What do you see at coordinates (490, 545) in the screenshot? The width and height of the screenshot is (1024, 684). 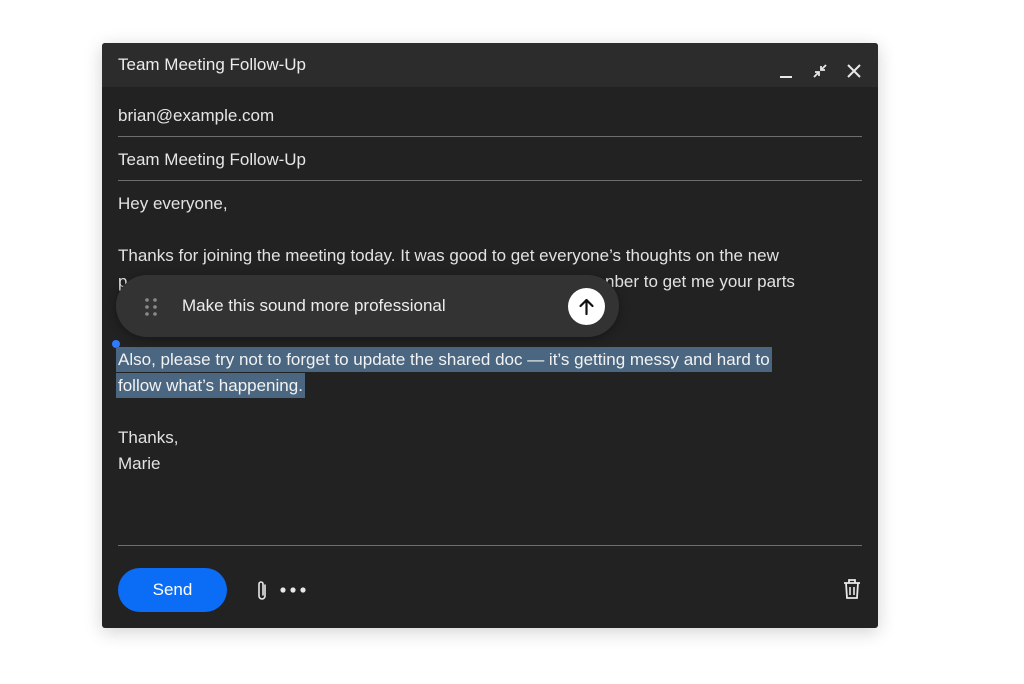 I see `footer-divider` at bounding box center [490, 545].